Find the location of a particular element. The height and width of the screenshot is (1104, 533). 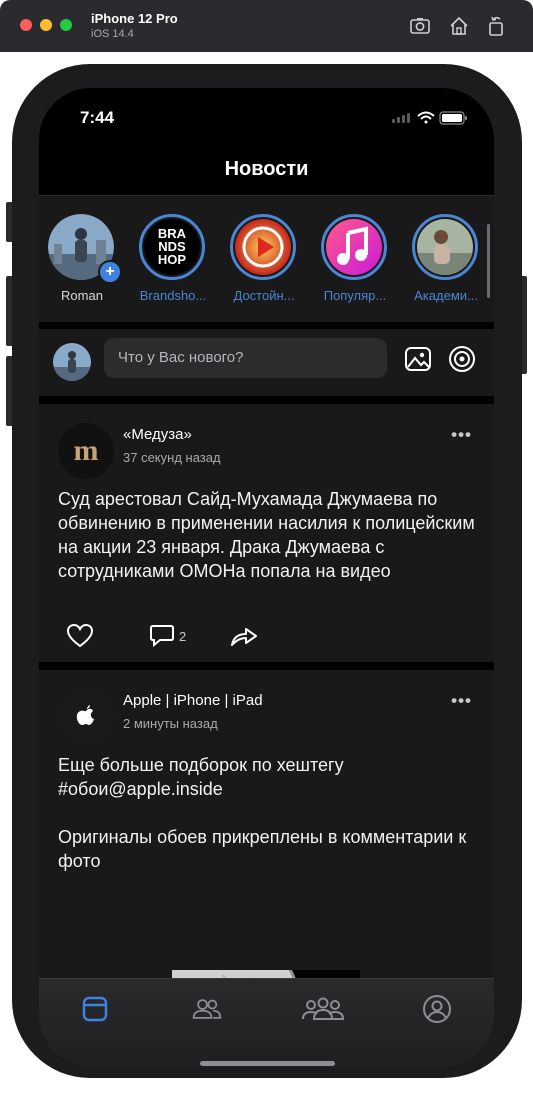

post-author: Apple | iPhone | iPad is located at coordinates (193, 700).